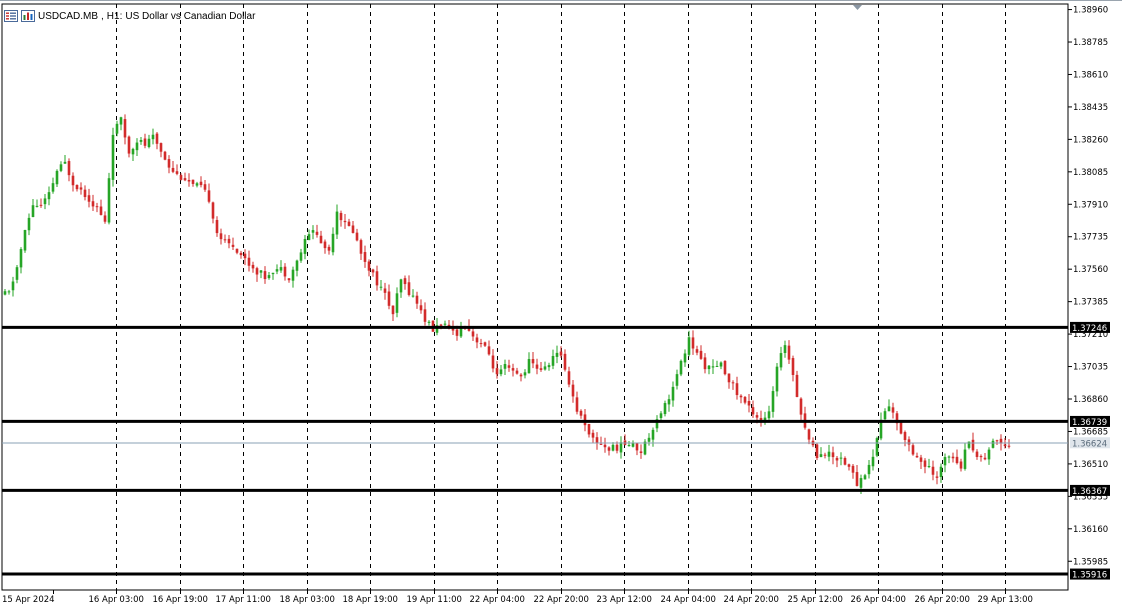 This screenshot has height=608, width=1122. What do you see at coordinates (307, 600) in the screenshot?
I see `time-axis-label: 18 Apr 03:00` at bounding box center [307, 600].